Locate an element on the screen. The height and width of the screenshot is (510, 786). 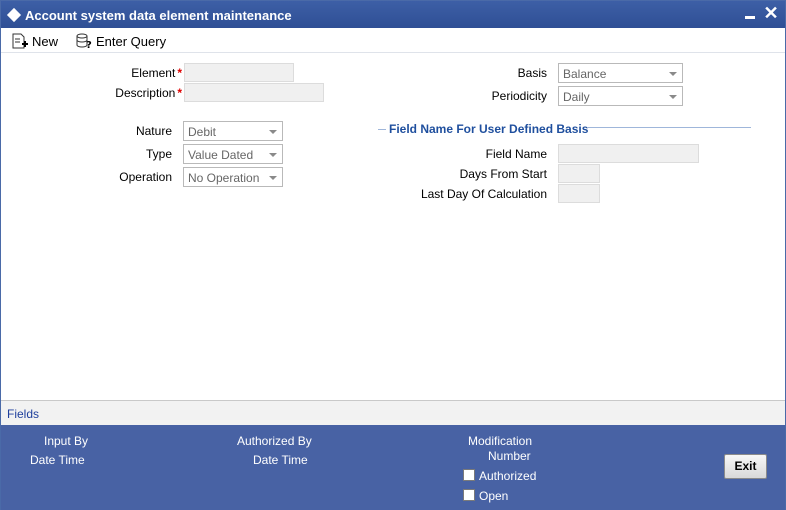
type-label: Type is located at coordinates (158, 154).